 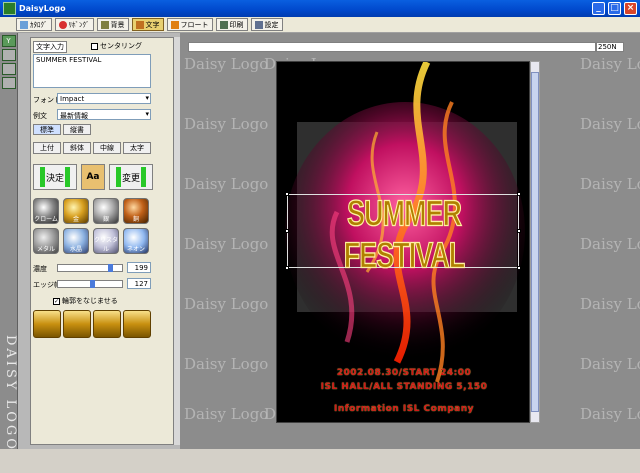 What do you see at coordinates (9, 242) in the screenshot?
I see `left-toolstrip: Y DAISY LOGO` at bounding box center [9, 242].